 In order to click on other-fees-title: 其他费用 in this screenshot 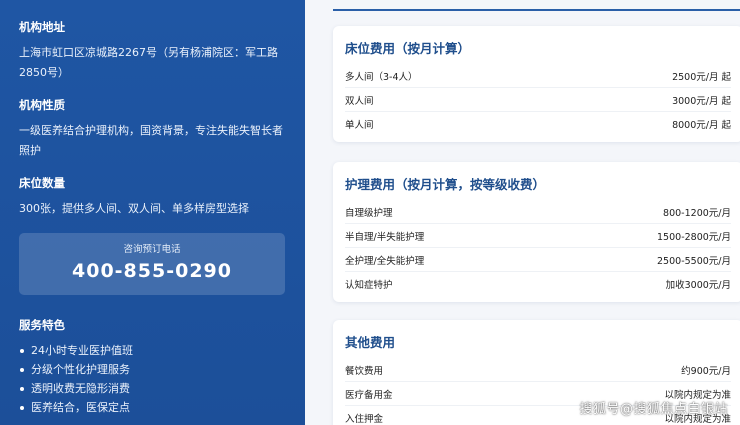, I will do `click(370, 342)`.